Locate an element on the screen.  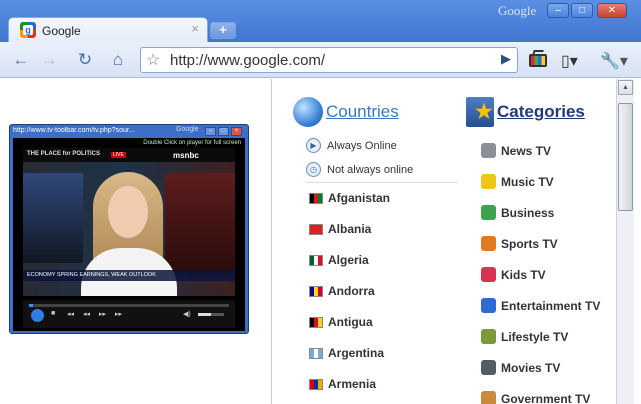
country-item: Albania is located at coordinates (340, 229).